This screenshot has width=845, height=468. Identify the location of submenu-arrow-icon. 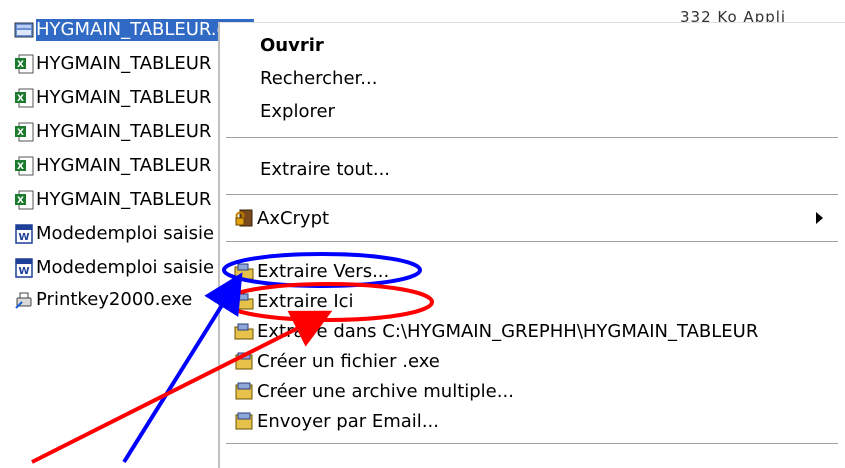
(819, 218).